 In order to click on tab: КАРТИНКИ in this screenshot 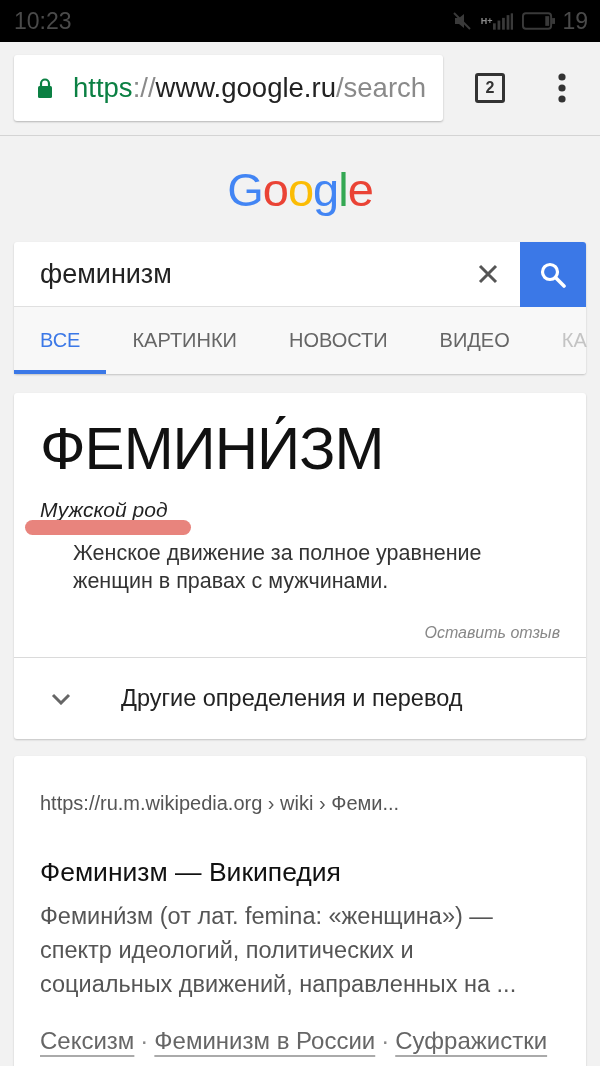, I will do `click(184, 340)`.